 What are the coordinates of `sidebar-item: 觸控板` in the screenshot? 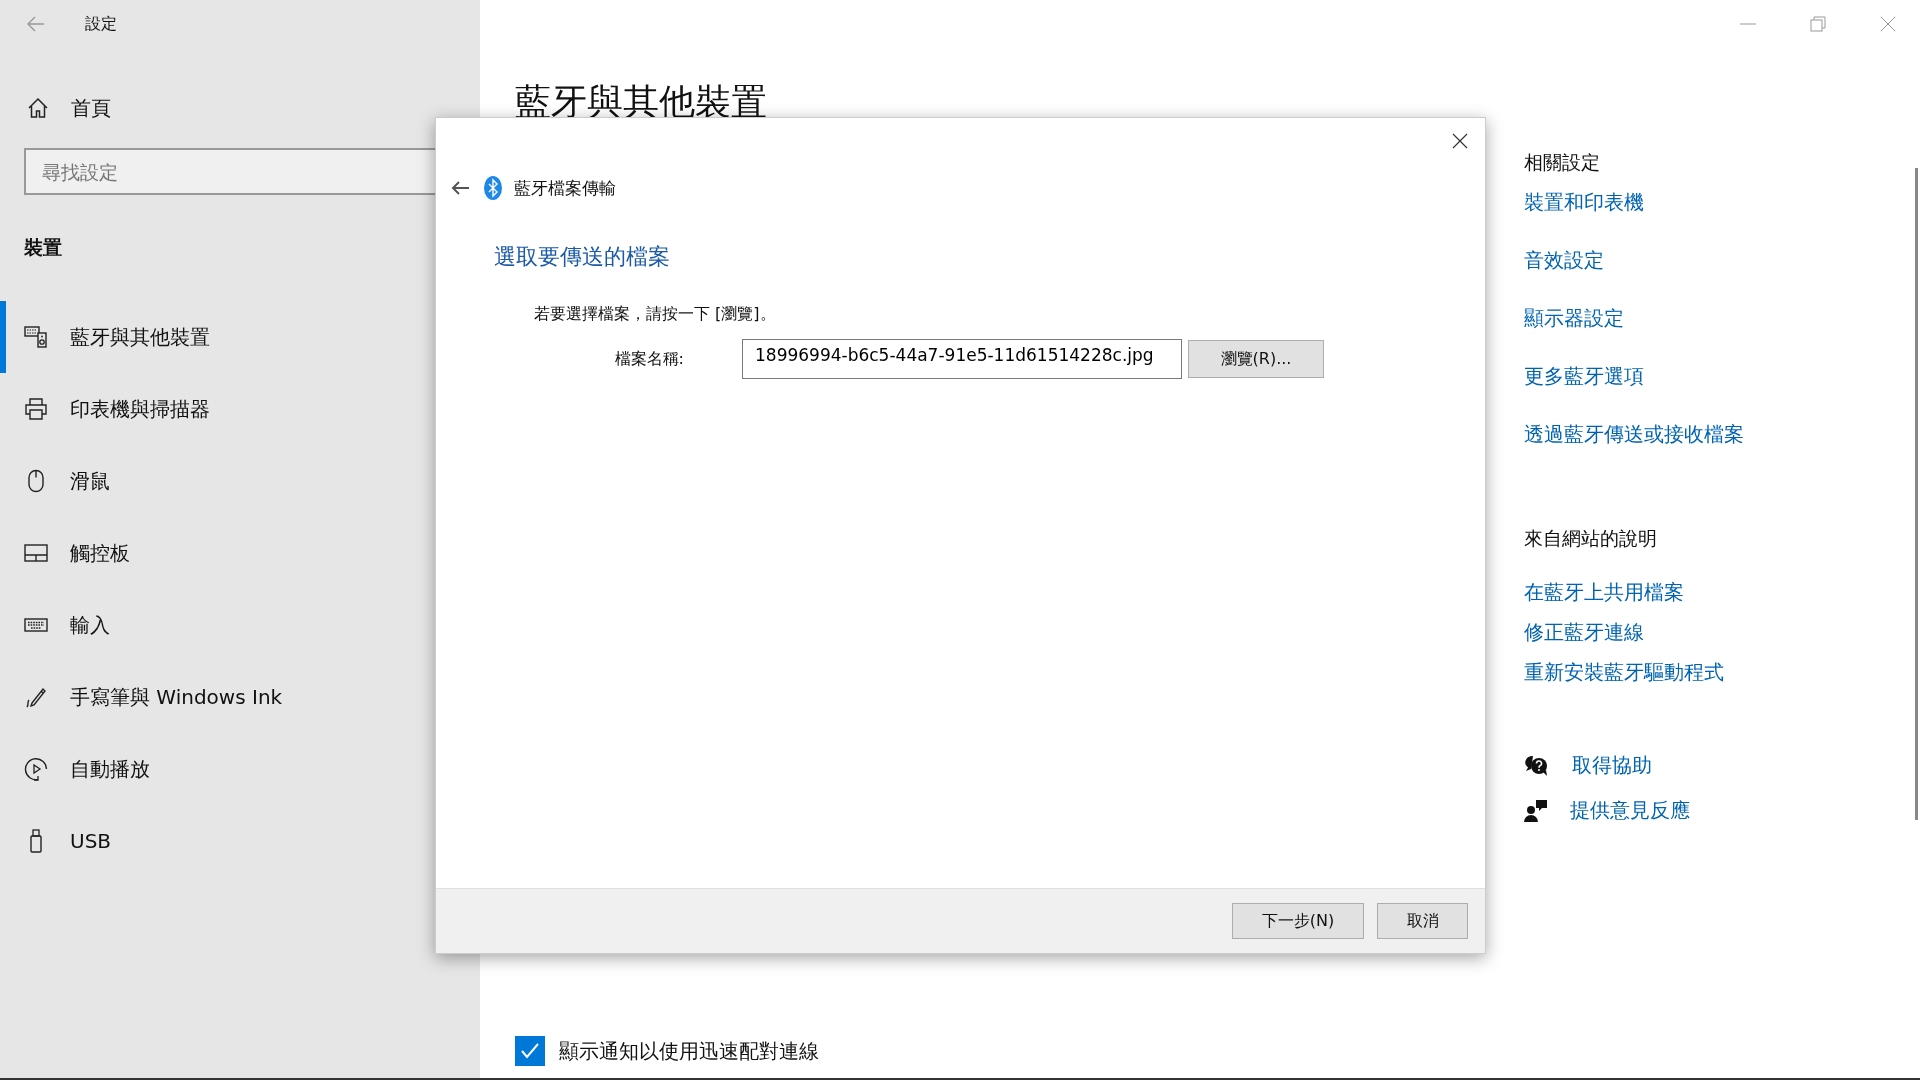 It's located at (240, 553).